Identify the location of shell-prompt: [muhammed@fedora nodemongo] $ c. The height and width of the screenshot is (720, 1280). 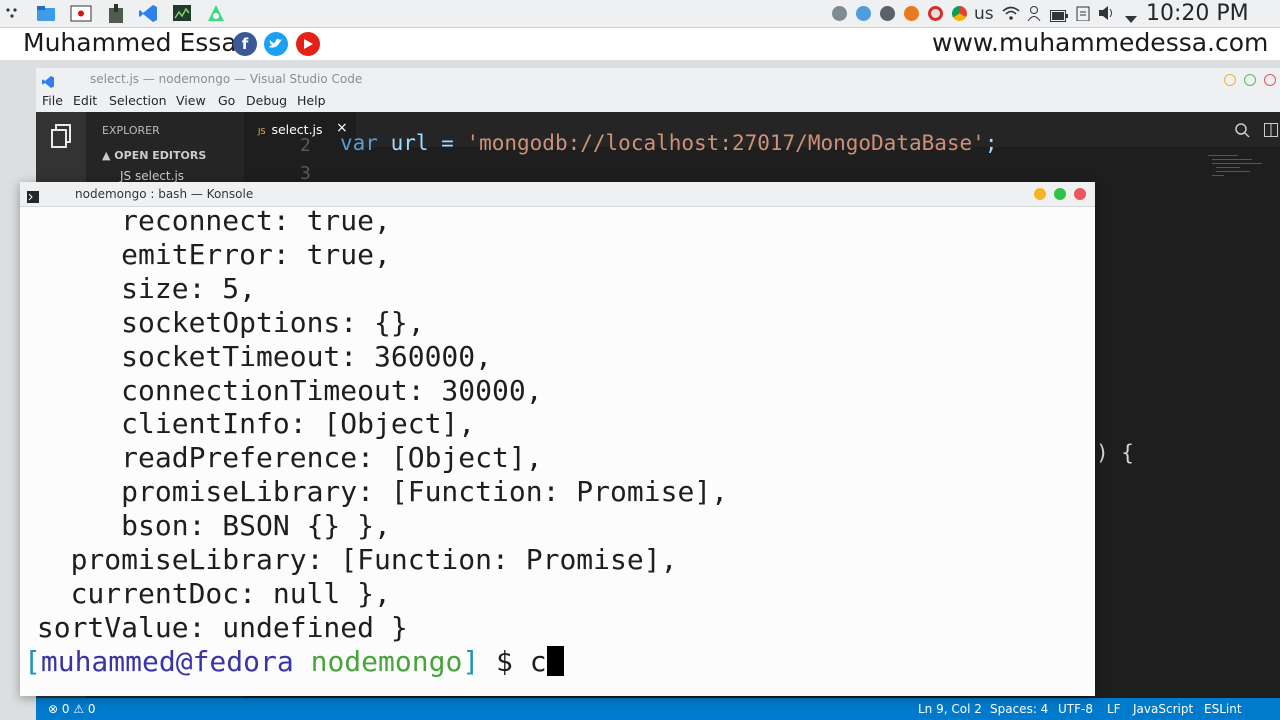
(294, 662).